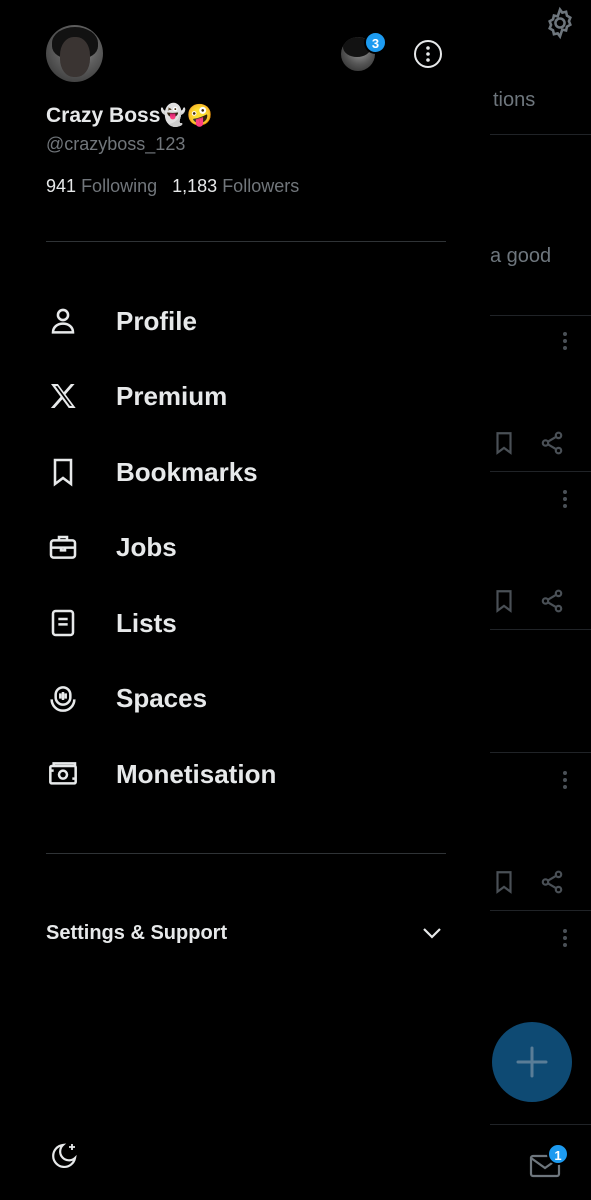 Image resolution: width=591 pixels, height=1200 pixels. What do you see at coordinates (64, 1156) in the screenshot?
I see `dark-mode-toggle-icon` at bounding box center [64, 1156].